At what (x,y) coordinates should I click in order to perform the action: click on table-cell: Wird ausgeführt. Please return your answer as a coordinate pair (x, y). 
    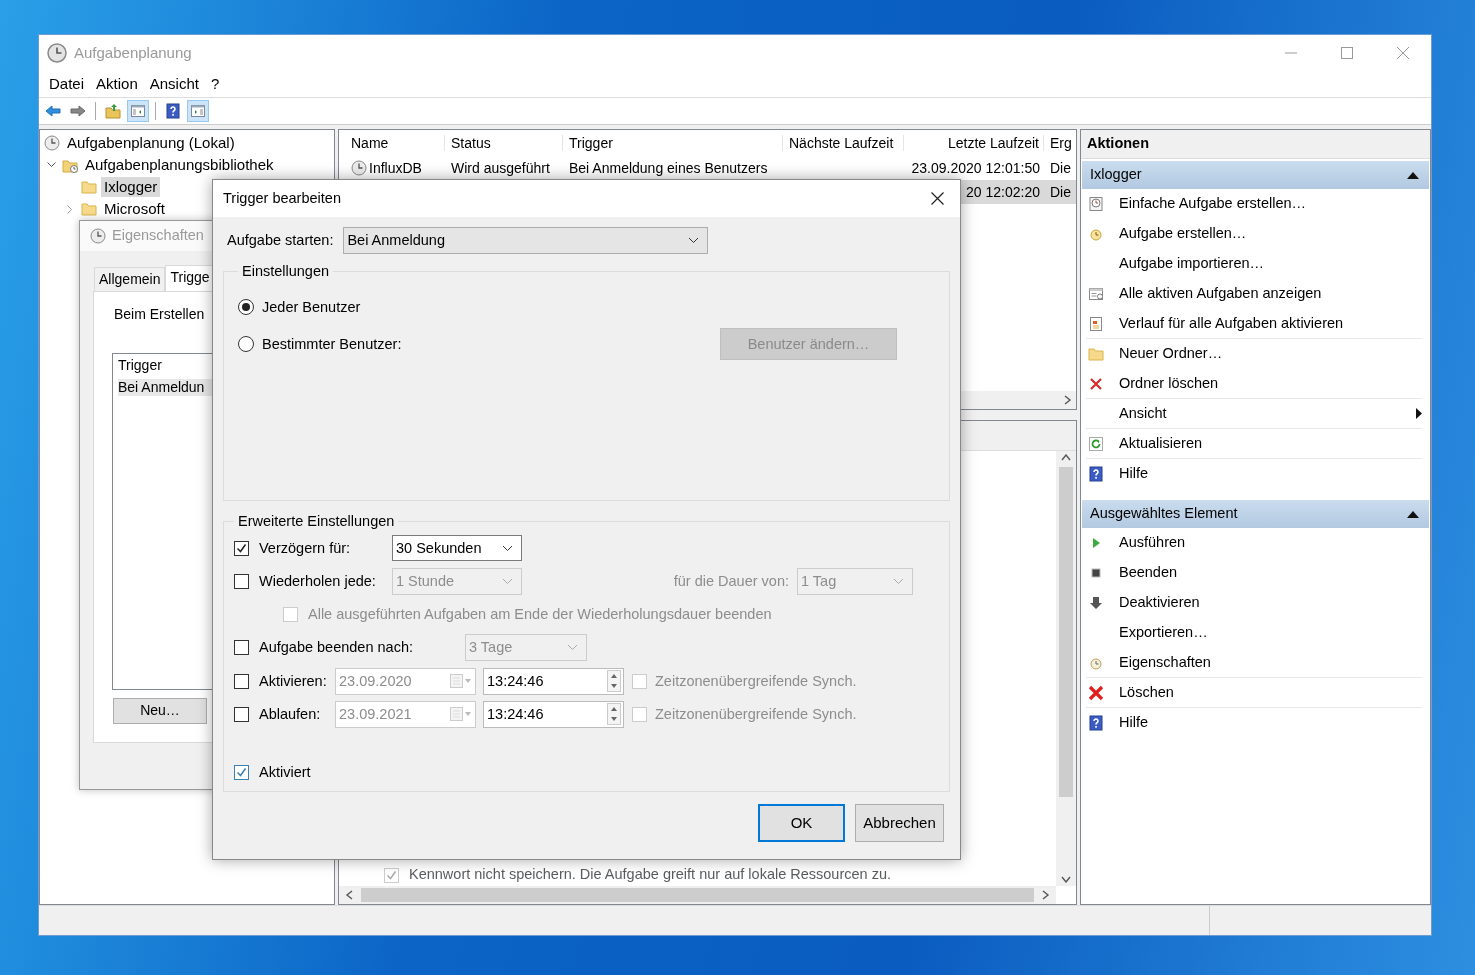
    Looking at the image, I should click on (500, 168).